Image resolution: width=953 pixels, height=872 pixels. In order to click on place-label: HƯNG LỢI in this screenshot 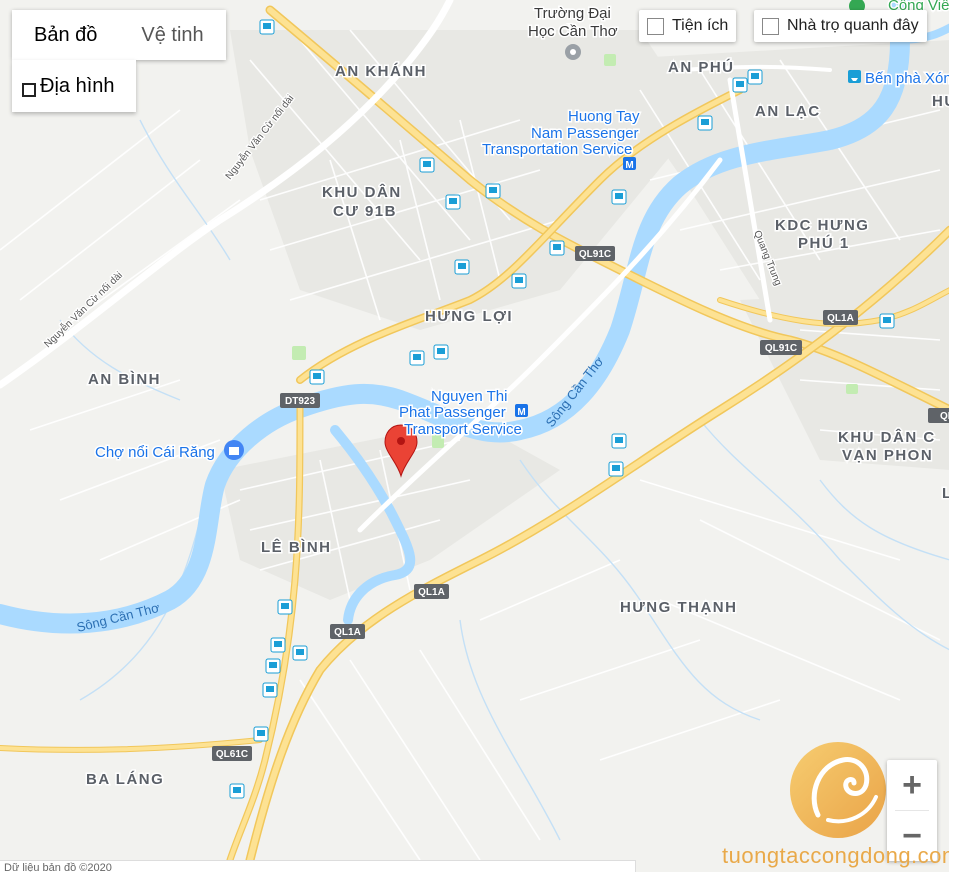, I will do `click(469, 316)`.